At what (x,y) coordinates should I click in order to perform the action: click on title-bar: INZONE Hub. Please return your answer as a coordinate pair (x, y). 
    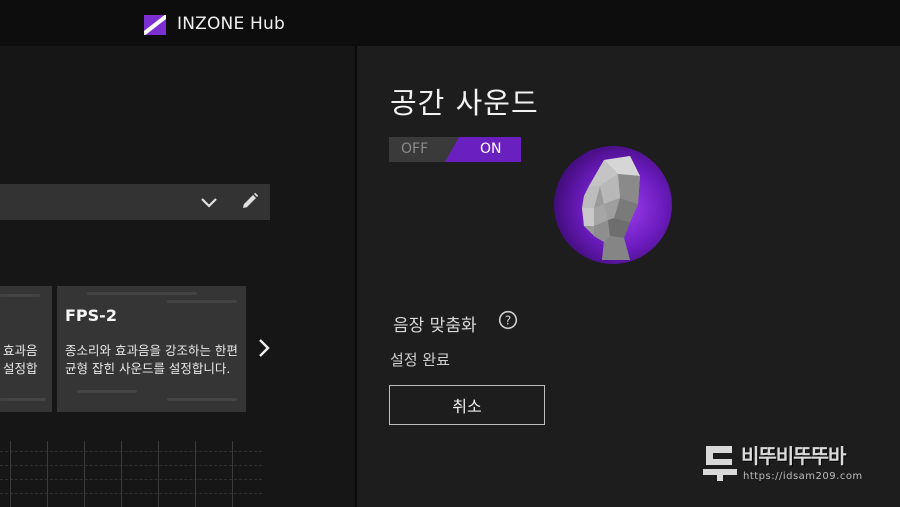
    Looking at the image, I should click on (450, 23).